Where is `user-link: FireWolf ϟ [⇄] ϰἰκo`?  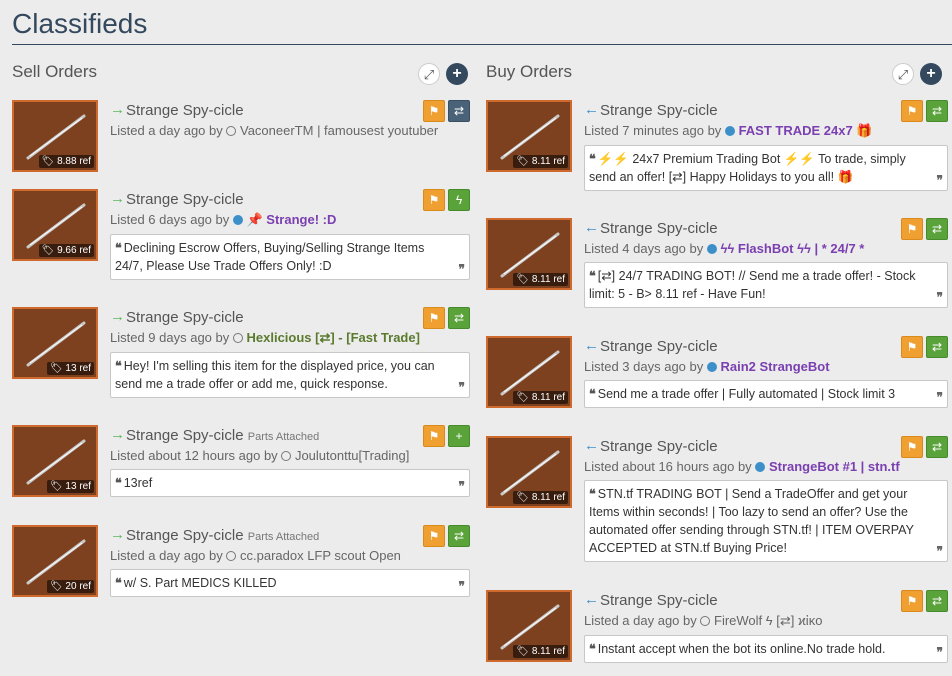 user-link: FireWolf ϟ [⇄] ϰἰκo is located at coordinates (768, 620).